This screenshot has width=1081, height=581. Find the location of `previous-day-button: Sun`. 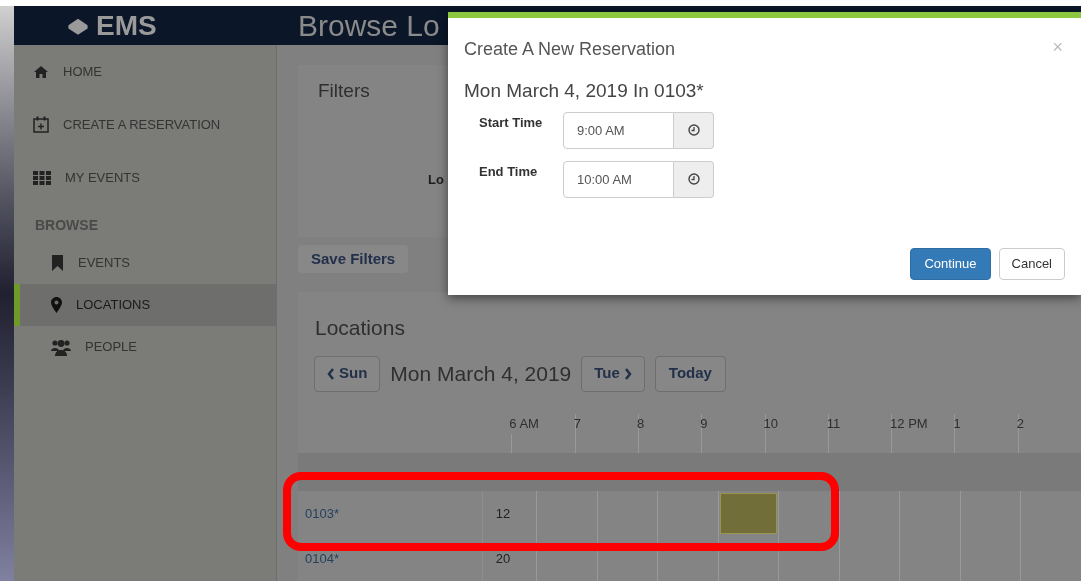

previous-day-button: Sun is located at coordinates (347, 373).